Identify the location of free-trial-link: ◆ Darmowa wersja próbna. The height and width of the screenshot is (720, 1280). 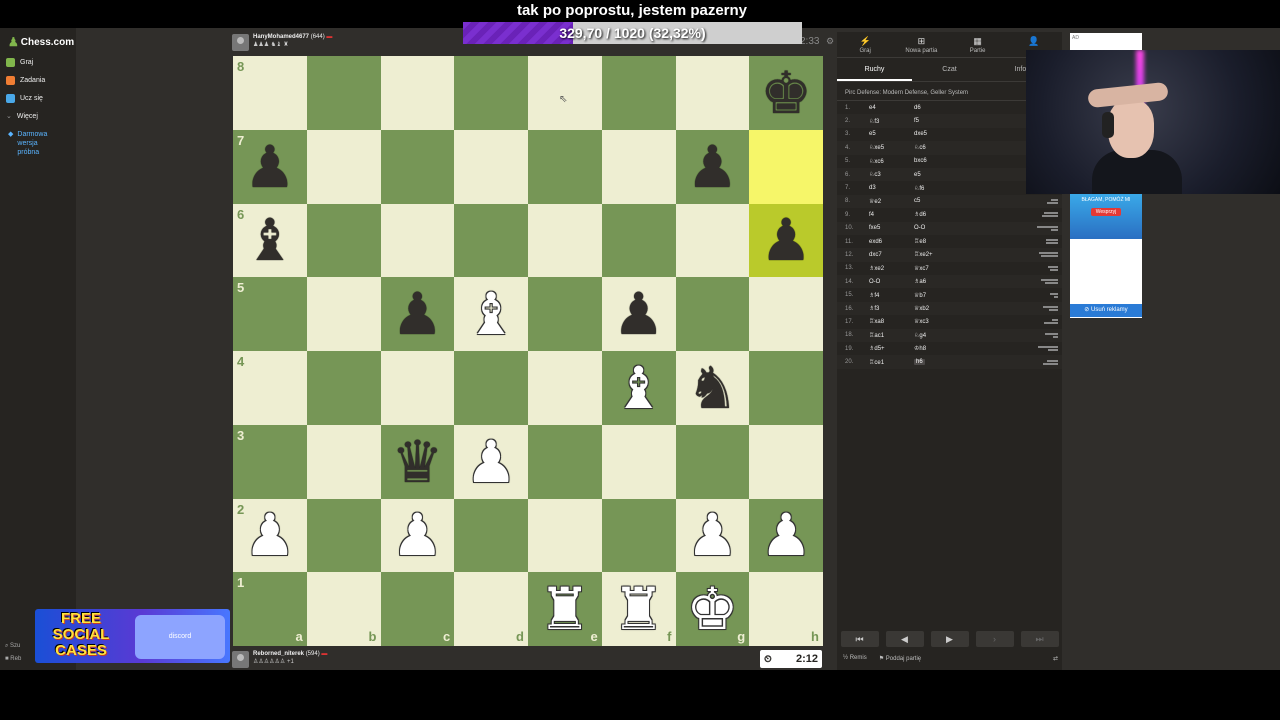
(32, 143).